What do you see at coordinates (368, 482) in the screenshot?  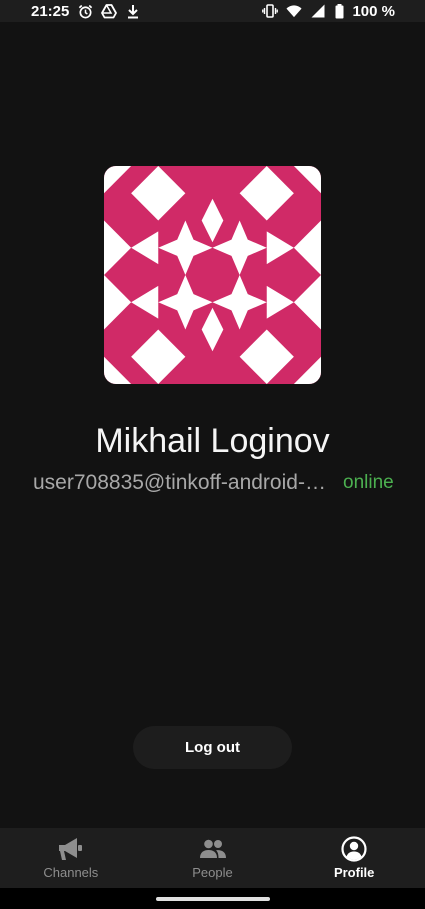 I see `online-status: online` at bounding box center [368, 482].